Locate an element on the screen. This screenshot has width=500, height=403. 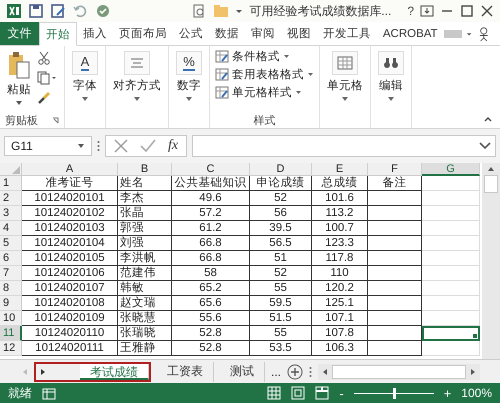
table-cell: 59.5 is located at coordinates (281, 303).